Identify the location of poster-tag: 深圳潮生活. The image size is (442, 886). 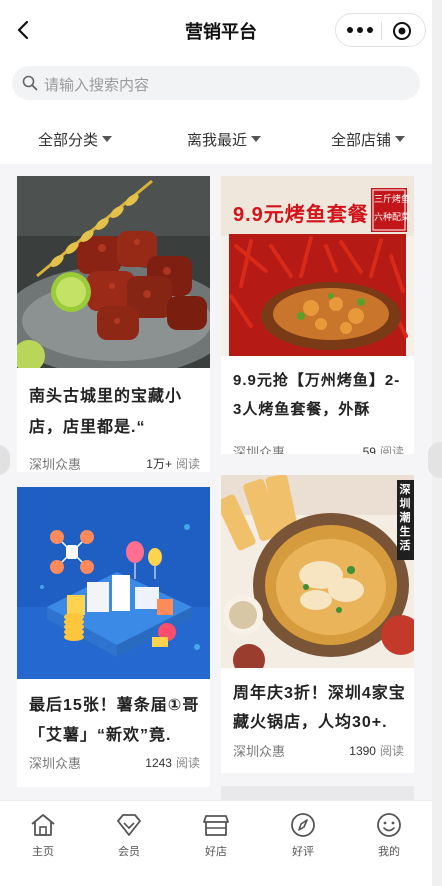
(405, 518).